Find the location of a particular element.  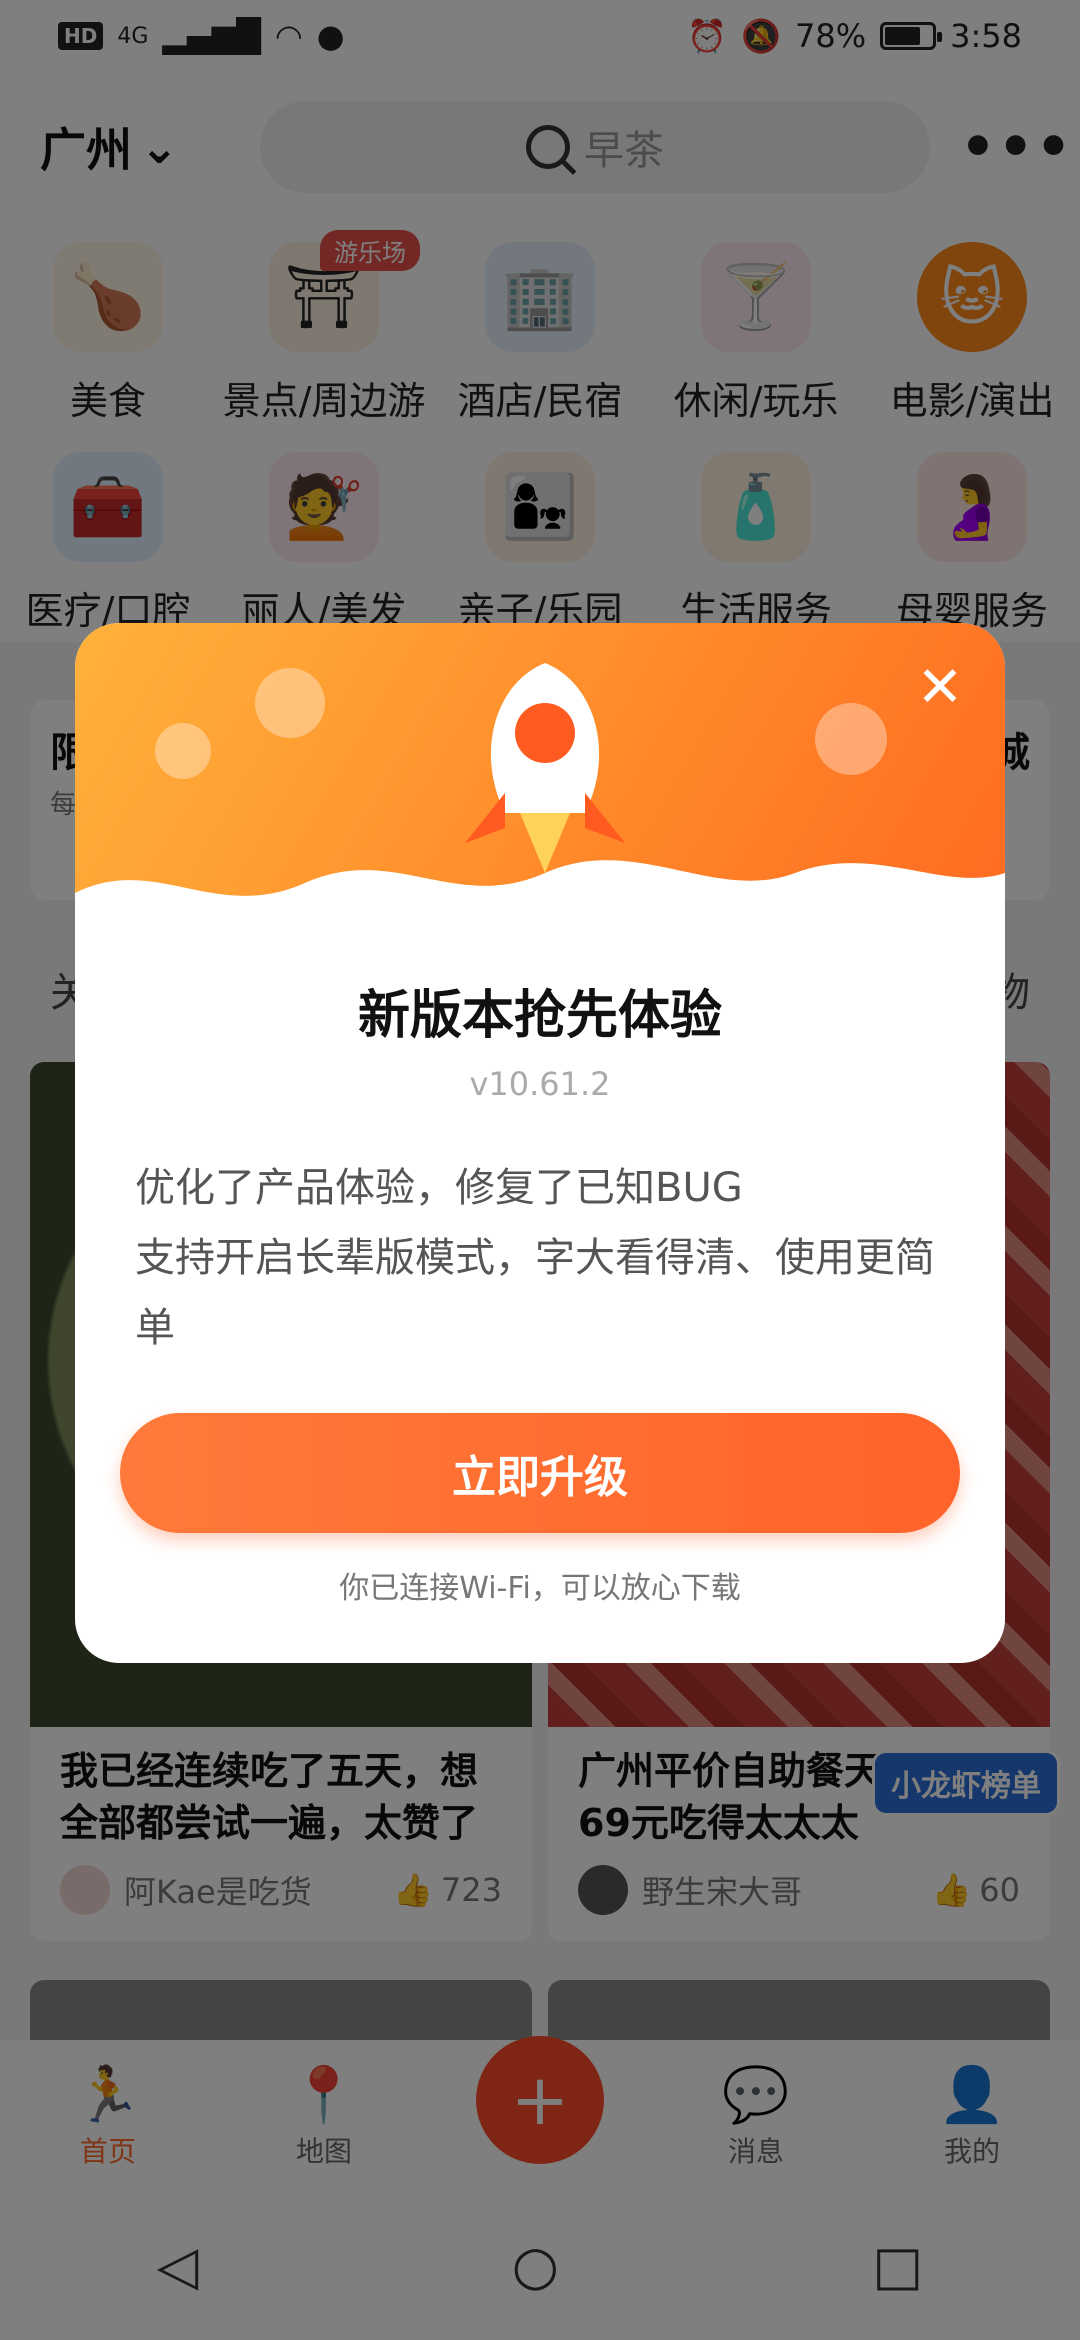

release-notes: 优化了产品体验，修复了已知BUG 支持开启长辈版模式，字大看得清、使用更简单 is located at coordinates (545, 1258).